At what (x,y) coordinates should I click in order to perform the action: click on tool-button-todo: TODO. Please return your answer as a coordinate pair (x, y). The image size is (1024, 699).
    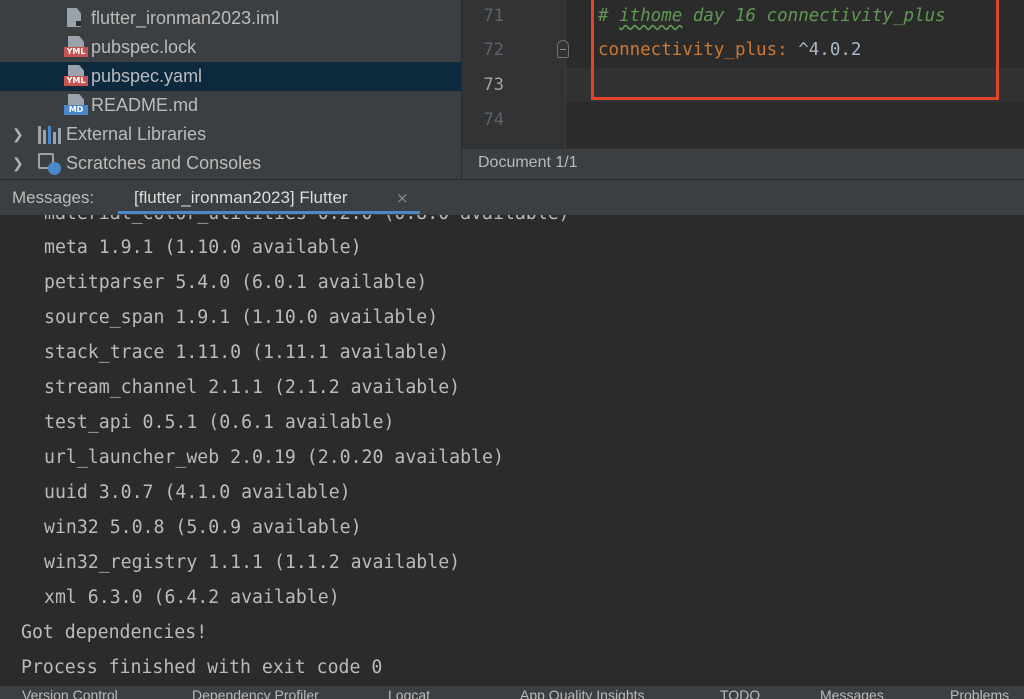
    Looking at the image, I should click on (740, 693).